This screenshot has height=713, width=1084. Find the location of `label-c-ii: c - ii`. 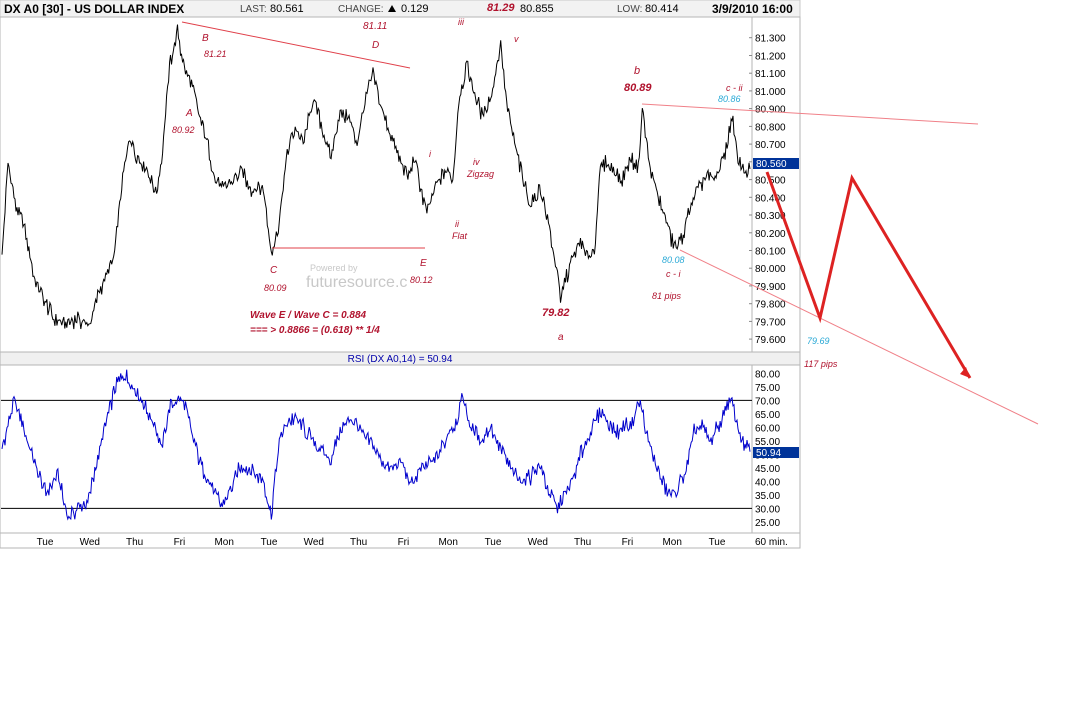

label-c-ii: c - ii is located at coordinates (734, 88).